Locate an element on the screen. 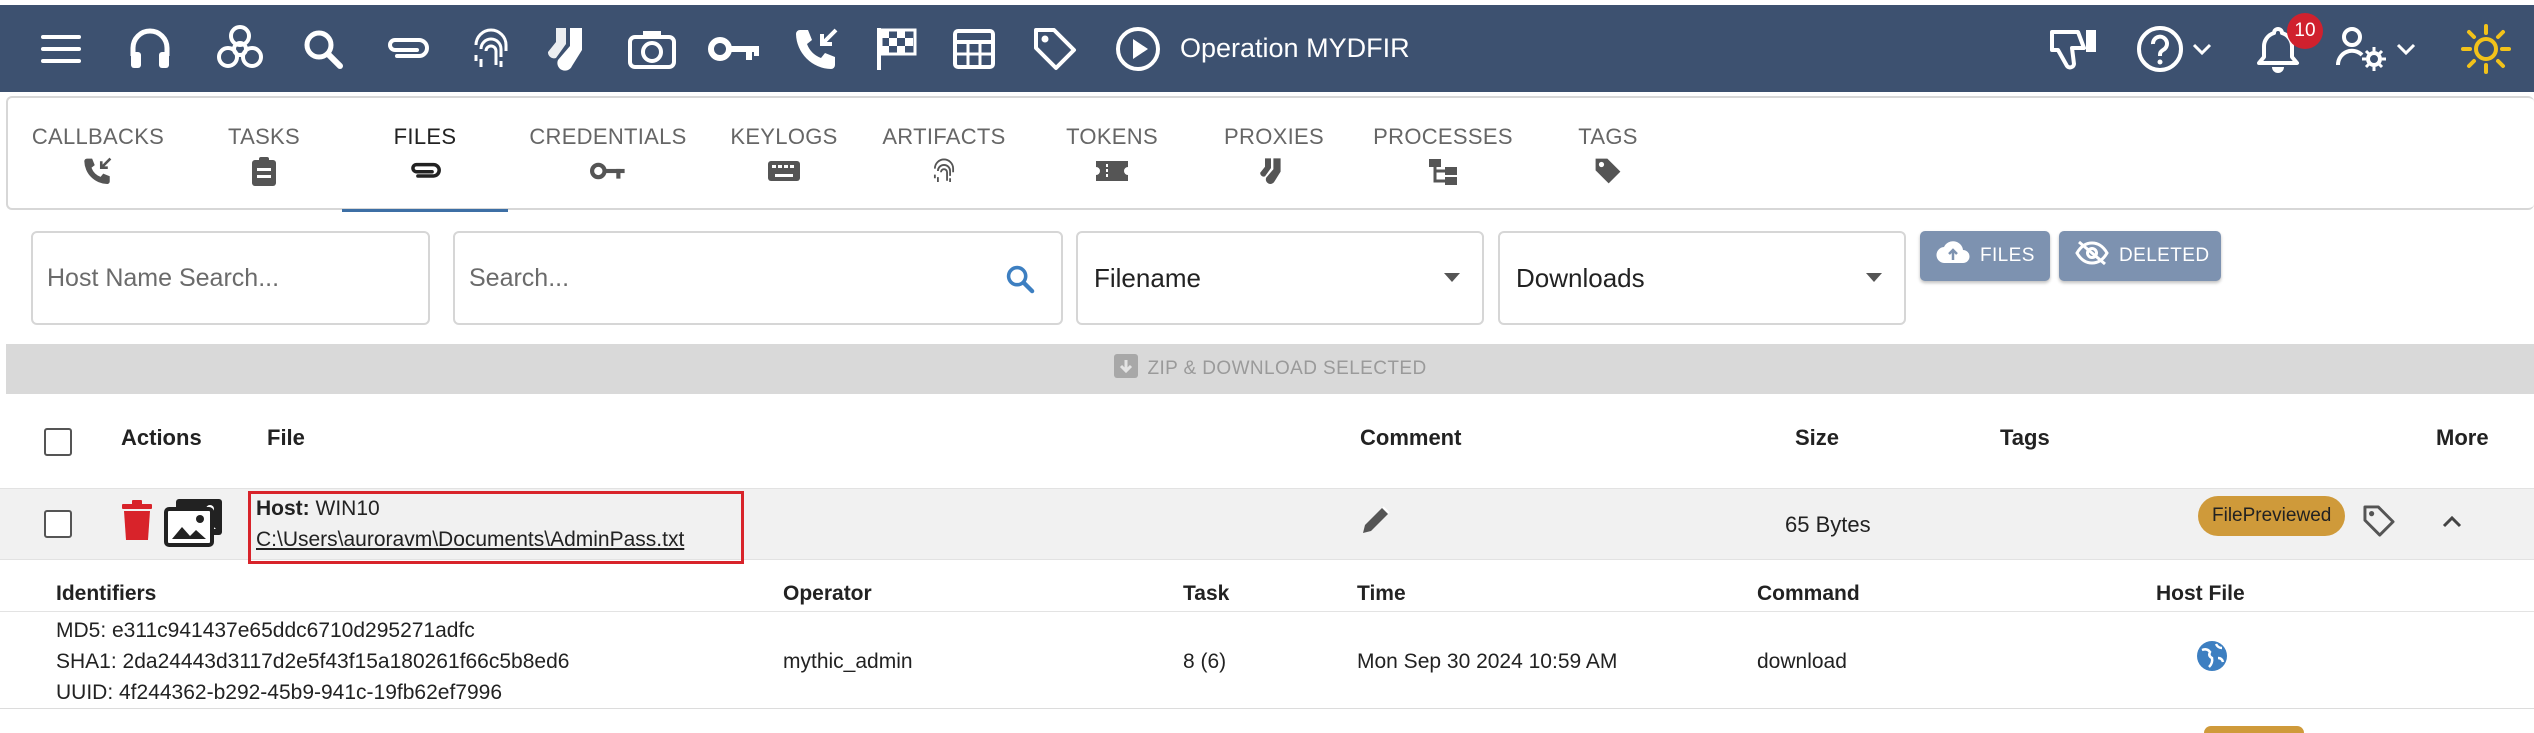  help-icon is located at coordinates (2160, 48).